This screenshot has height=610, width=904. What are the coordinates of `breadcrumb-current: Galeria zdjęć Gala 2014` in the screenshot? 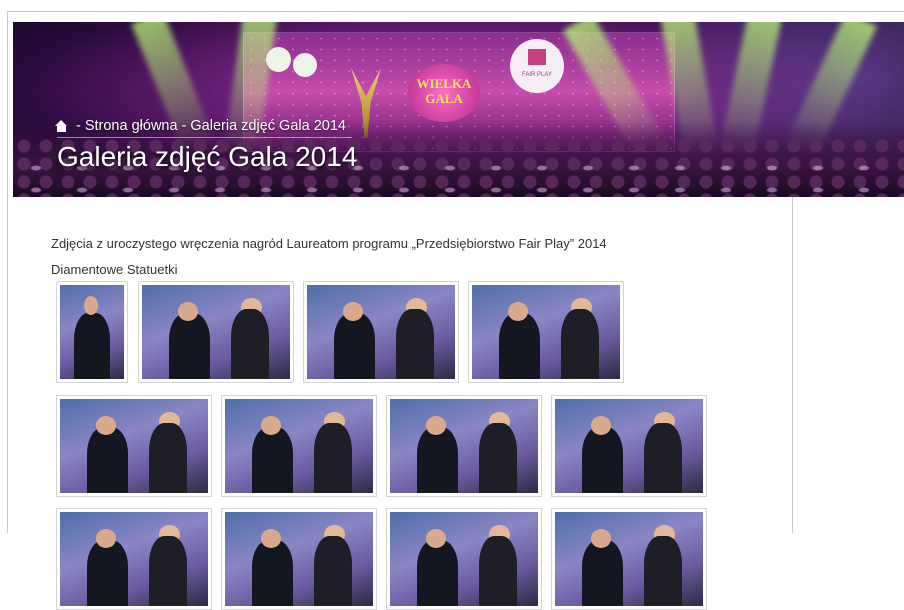 It's located at (268, 126).